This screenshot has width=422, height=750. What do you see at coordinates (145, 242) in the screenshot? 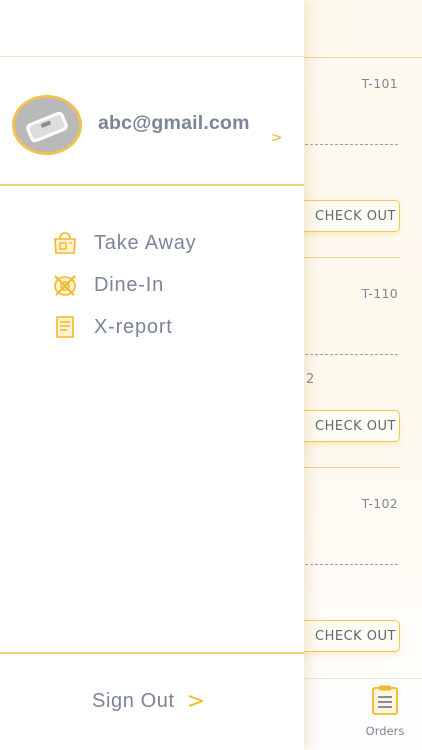
I see `menu-item-label: Take Away` at bounding box center [145, 242].